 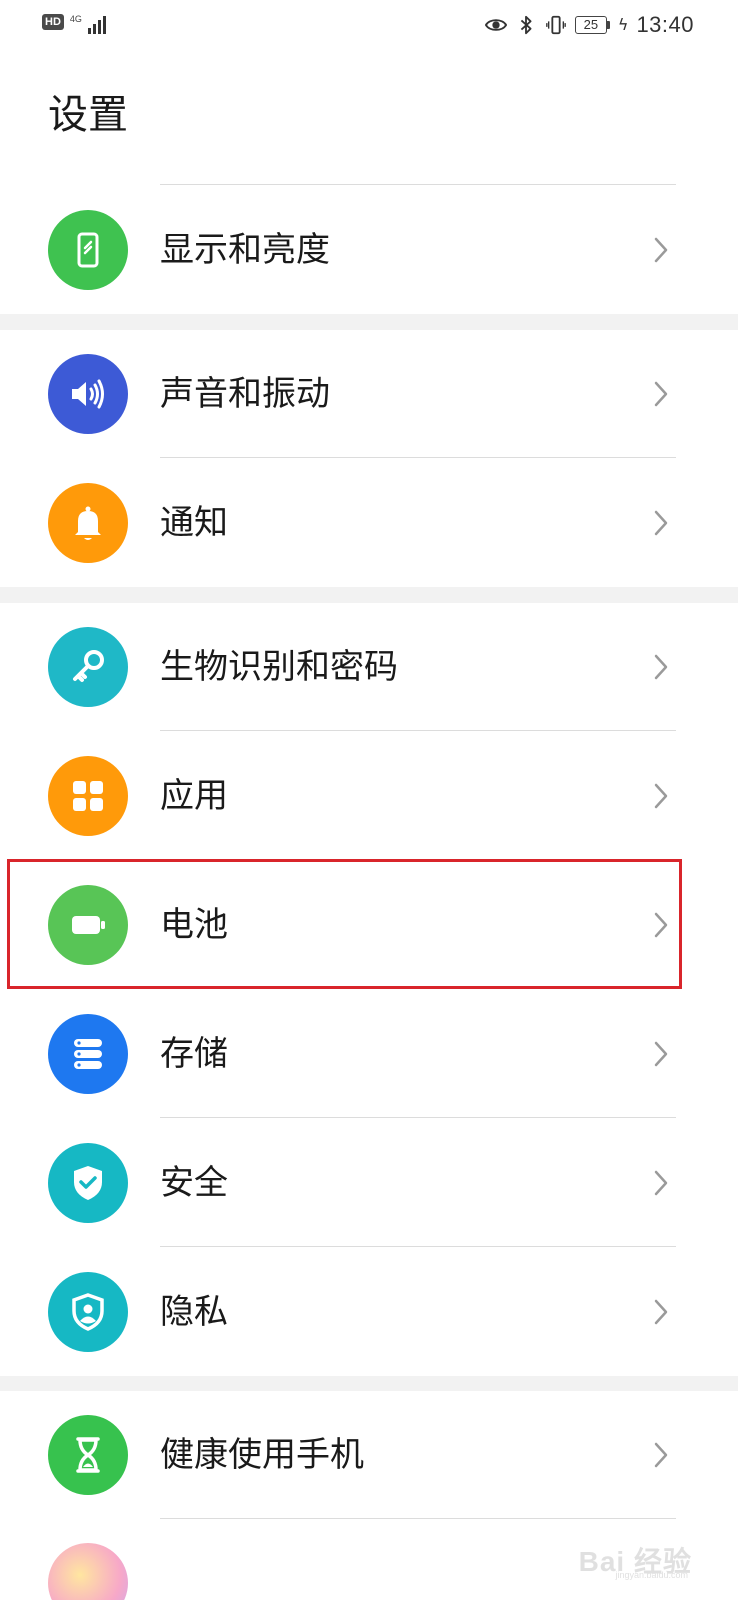 I want to click on watermark: Bai 经验 jingyan.baidu.com, so click(x=617, y=1557).